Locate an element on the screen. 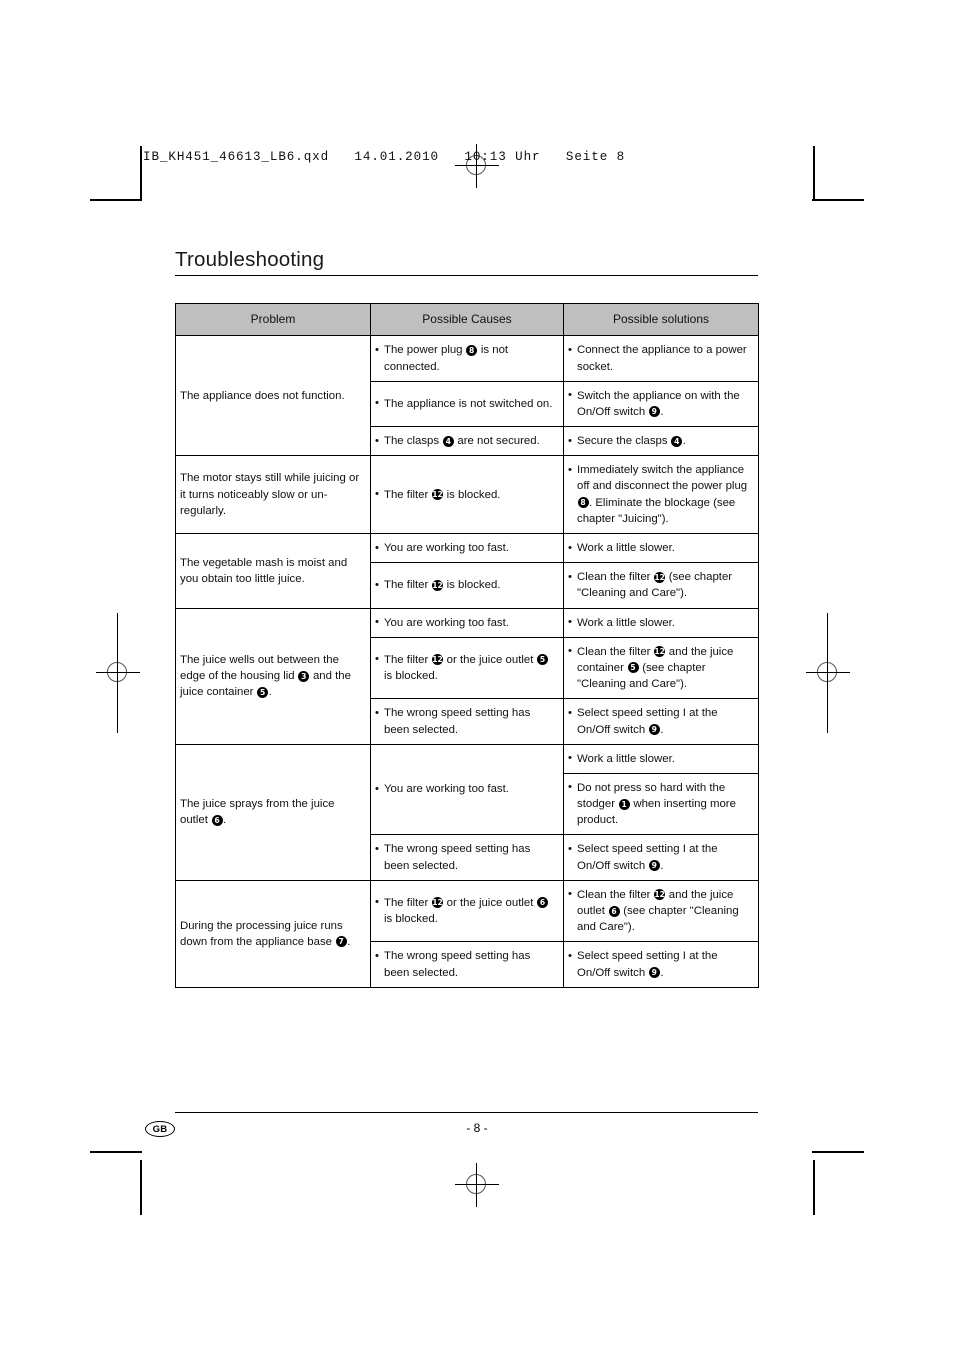 The width and height of the screenshot is (954, 1350). column-header-causes: Possible Causes is located at coordinates (467, 320).